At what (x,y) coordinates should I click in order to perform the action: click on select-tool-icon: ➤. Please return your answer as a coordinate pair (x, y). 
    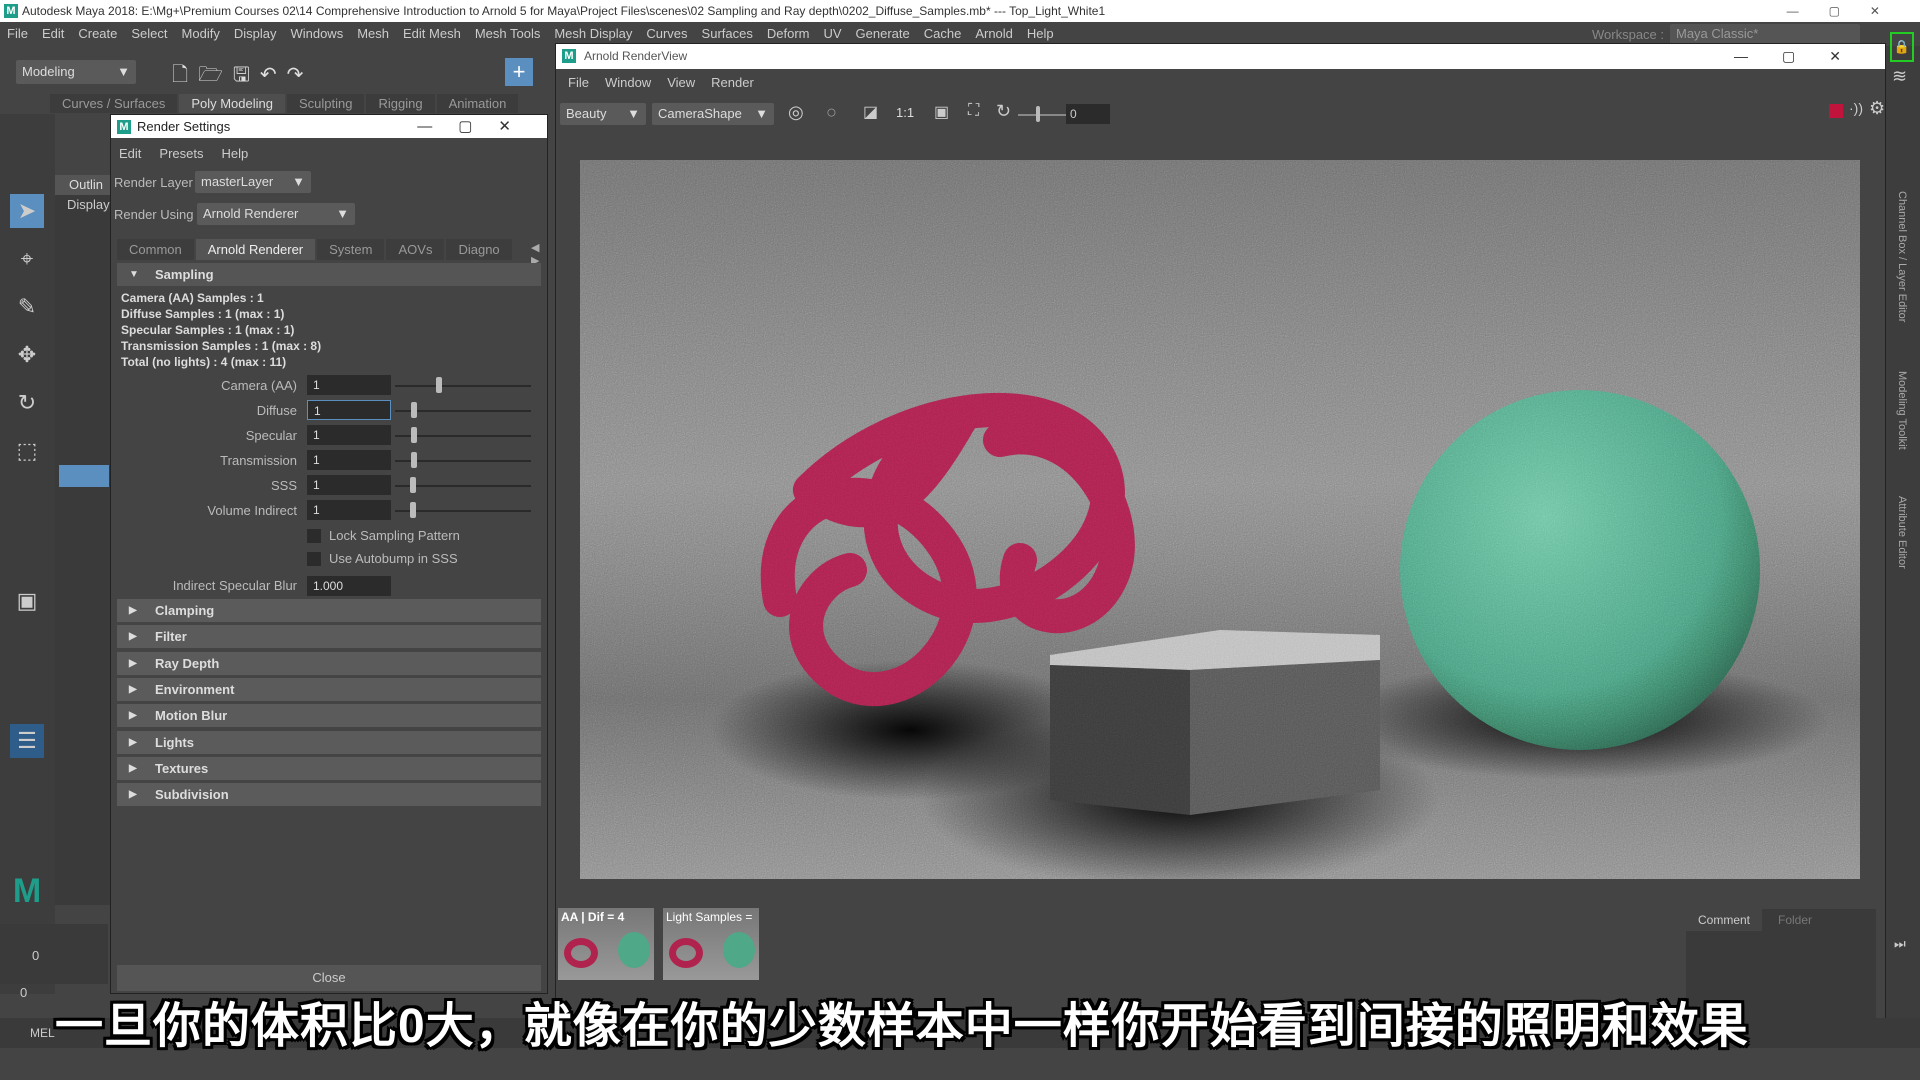
    Looking at the image, I should click on (27, 211).